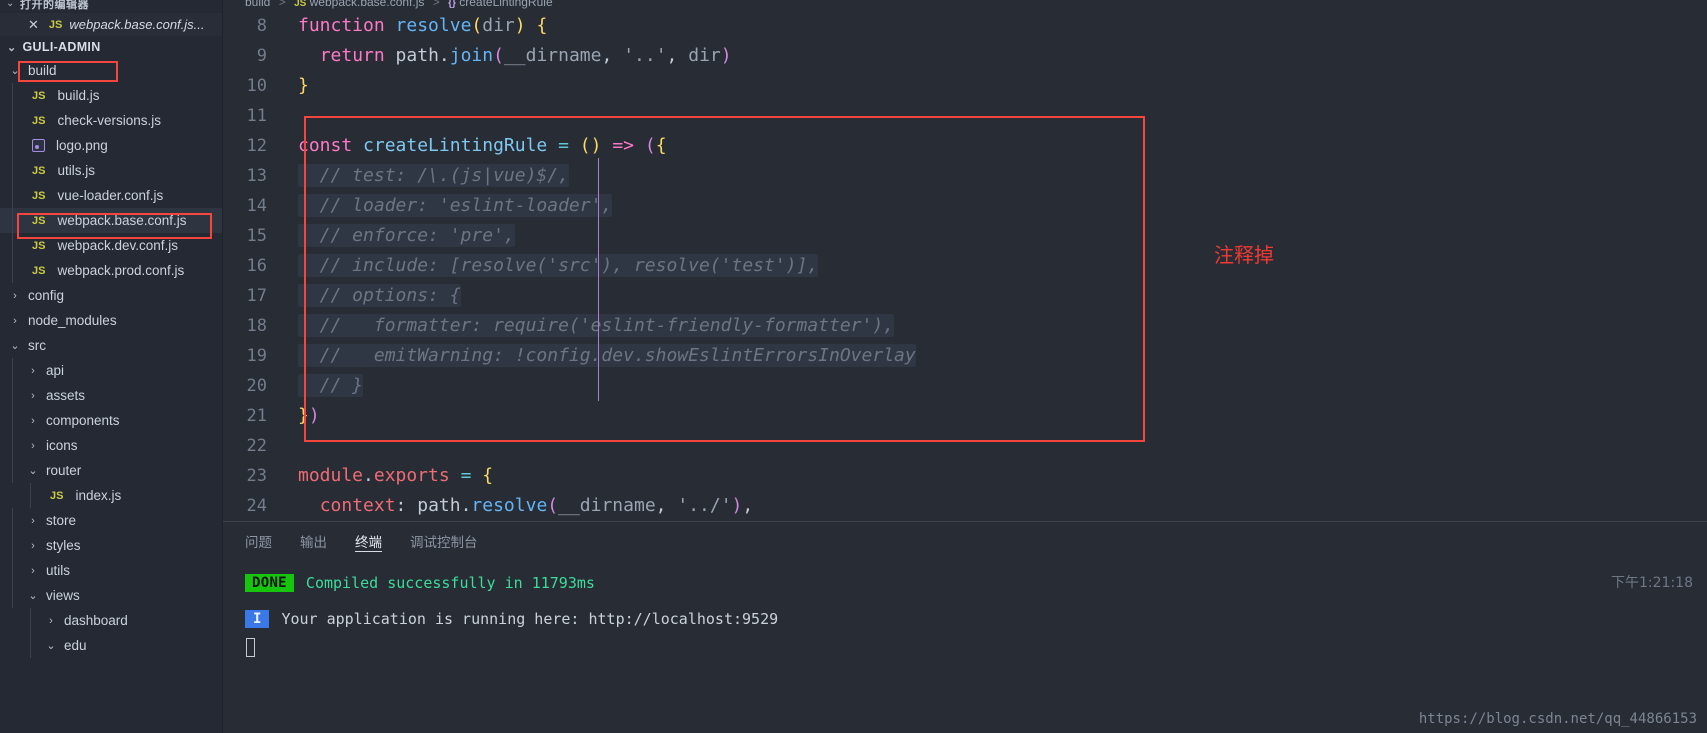 Image resolution: width=1707 pixels, height=733 pixels. What do you see at coordinates (111, 320) in the screenshot?
I see `tree-item-node-modules: › node_modules` at bounding box center [111, 320].